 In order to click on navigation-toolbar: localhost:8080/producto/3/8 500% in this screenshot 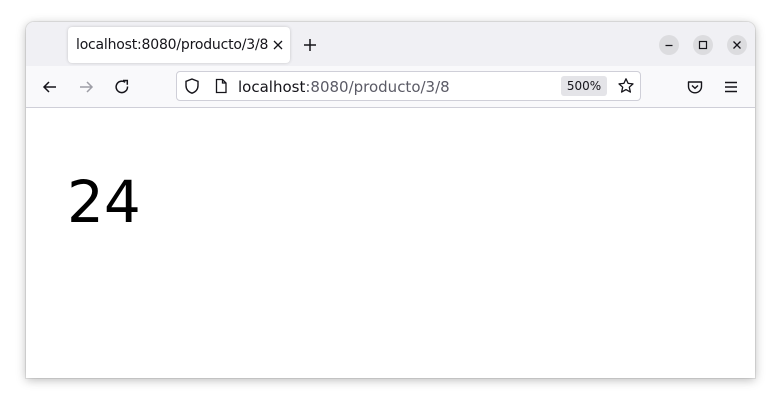, I will do `click(390, 87)`.